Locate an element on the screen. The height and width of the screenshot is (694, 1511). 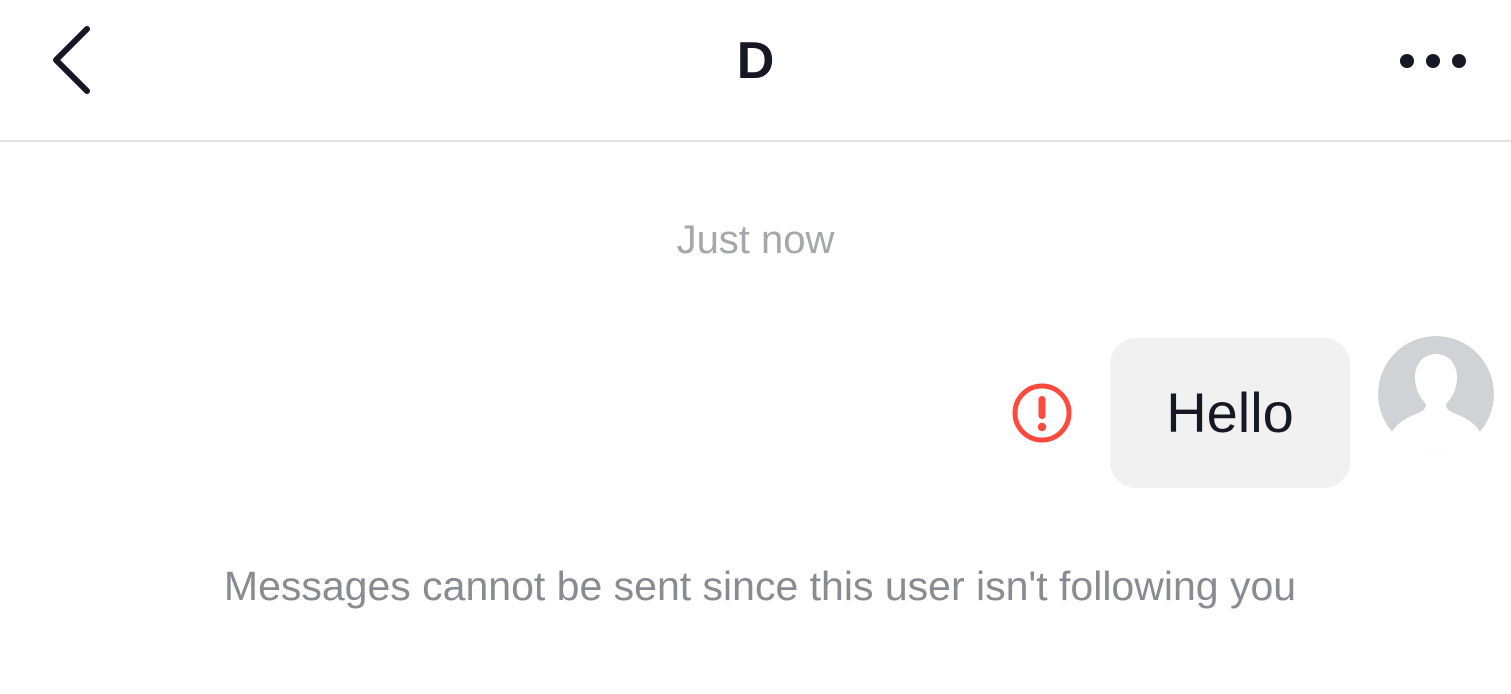
chevron-left-icon is located at coordinates (71, 60).